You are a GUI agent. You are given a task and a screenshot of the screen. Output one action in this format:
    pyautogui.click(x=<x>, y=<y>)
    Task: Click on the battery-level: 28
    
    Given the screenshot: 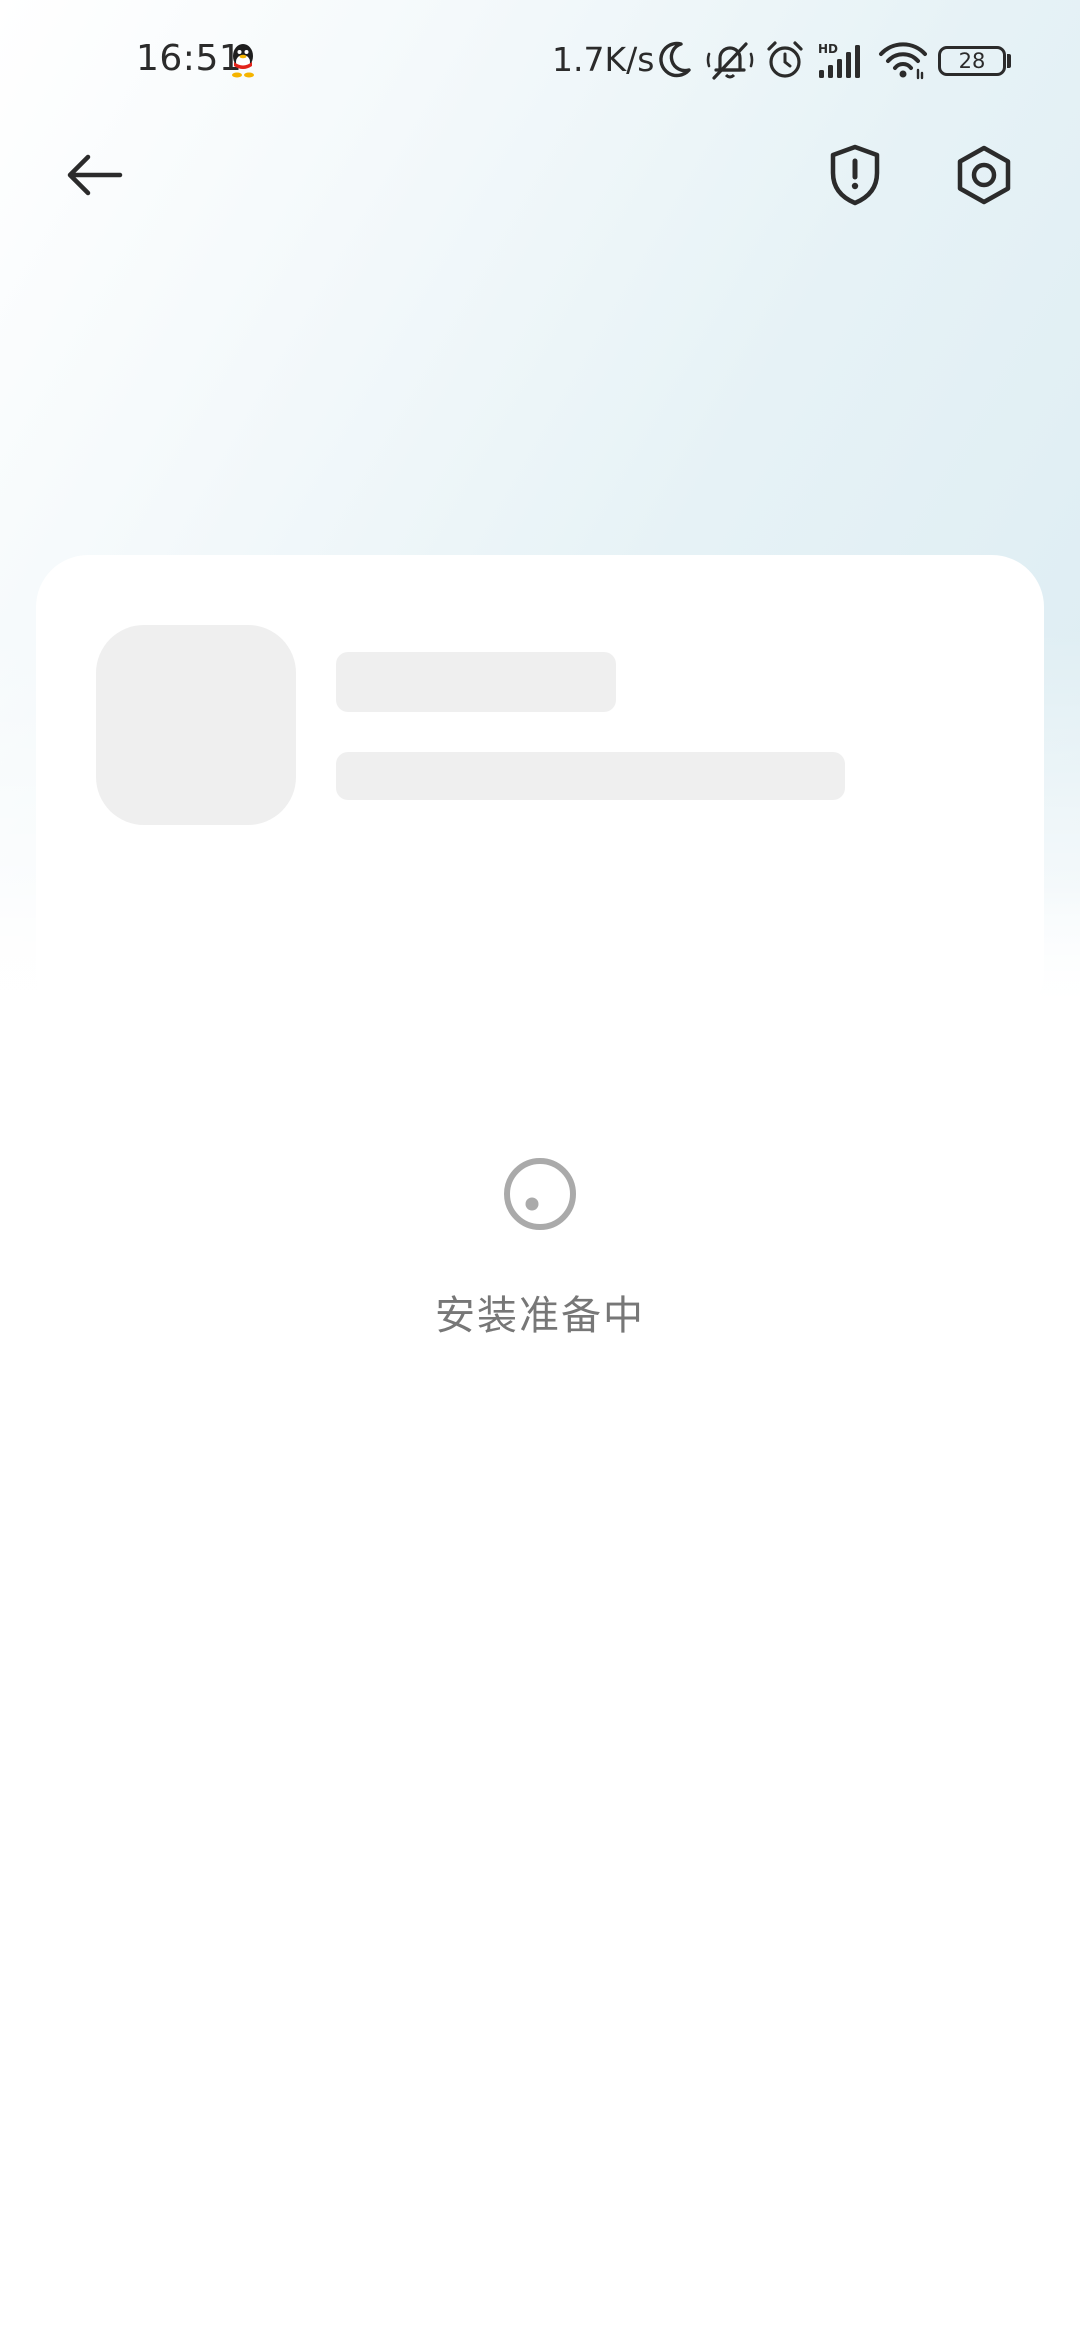 What is the action you would take?
    pyautogui.click(x=972, y=61)
    